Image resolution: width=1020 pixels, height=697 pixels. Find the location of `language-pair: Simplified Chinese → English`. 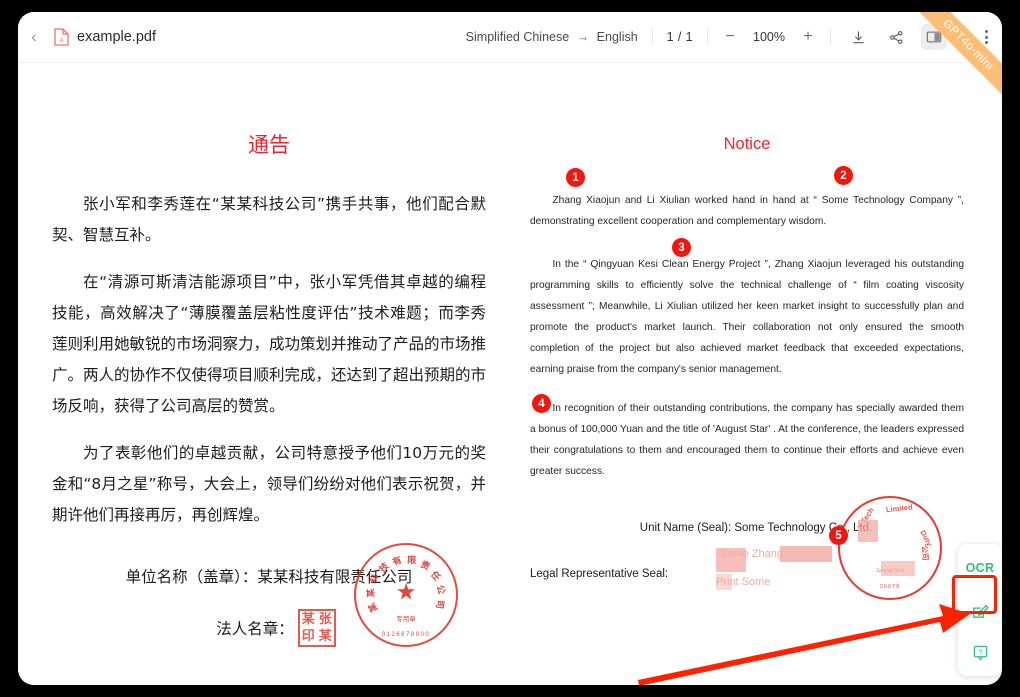

language-pair: Simplified Chinese → English is located at coordinates (552, 37).